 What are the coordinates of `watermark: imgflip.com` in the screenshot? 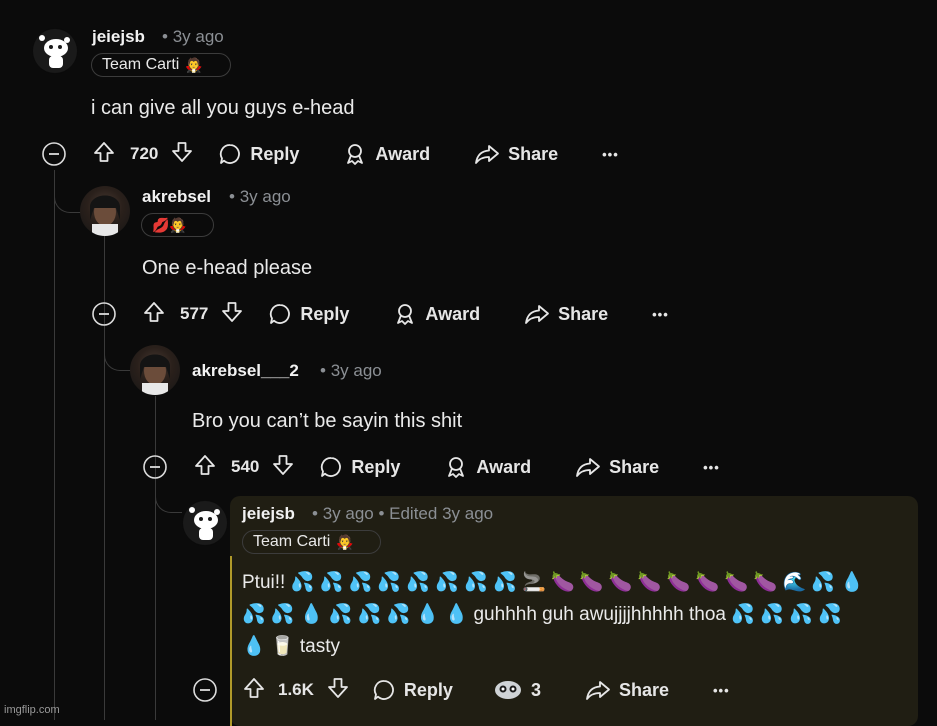 It's located at (32, 710).